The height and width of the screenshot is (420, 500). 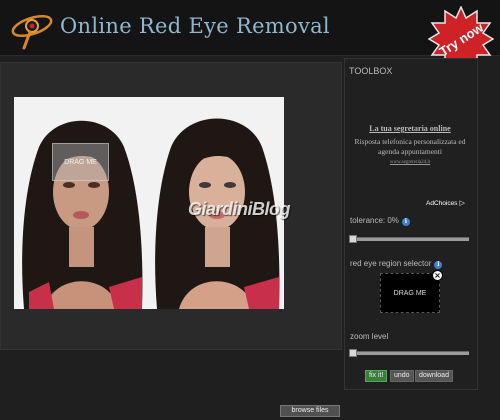 What do you see at coordinates (434, 376) in the screenshot?
I see `download-button: download` at bounding box center [434, 376].